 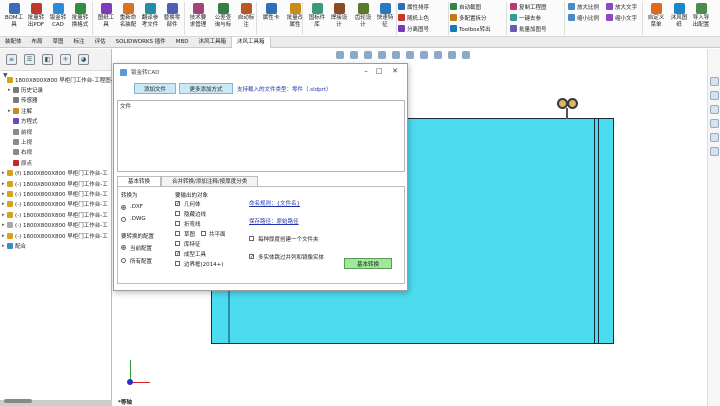 What do you see at coordinates (189, 234) in the screenshot?
I see `sketch-label: 草图` at bounding box center [189, 234].